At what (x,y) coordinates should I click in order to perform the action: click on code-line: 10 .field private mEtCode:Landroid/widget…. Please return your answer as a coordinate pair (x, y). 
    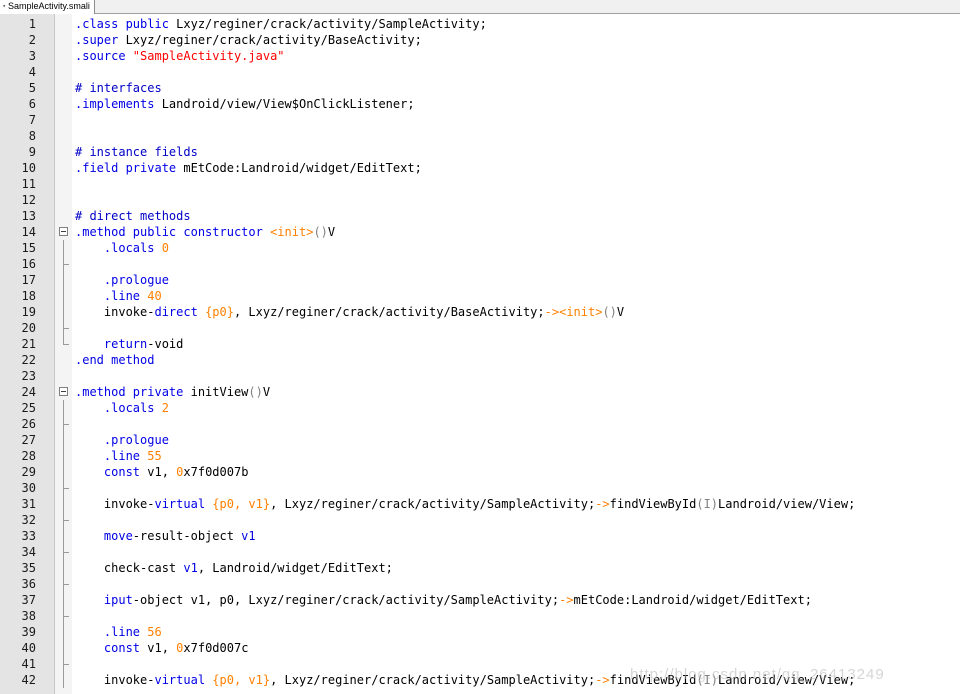
    Looking at the image, I should click on (480, 168).